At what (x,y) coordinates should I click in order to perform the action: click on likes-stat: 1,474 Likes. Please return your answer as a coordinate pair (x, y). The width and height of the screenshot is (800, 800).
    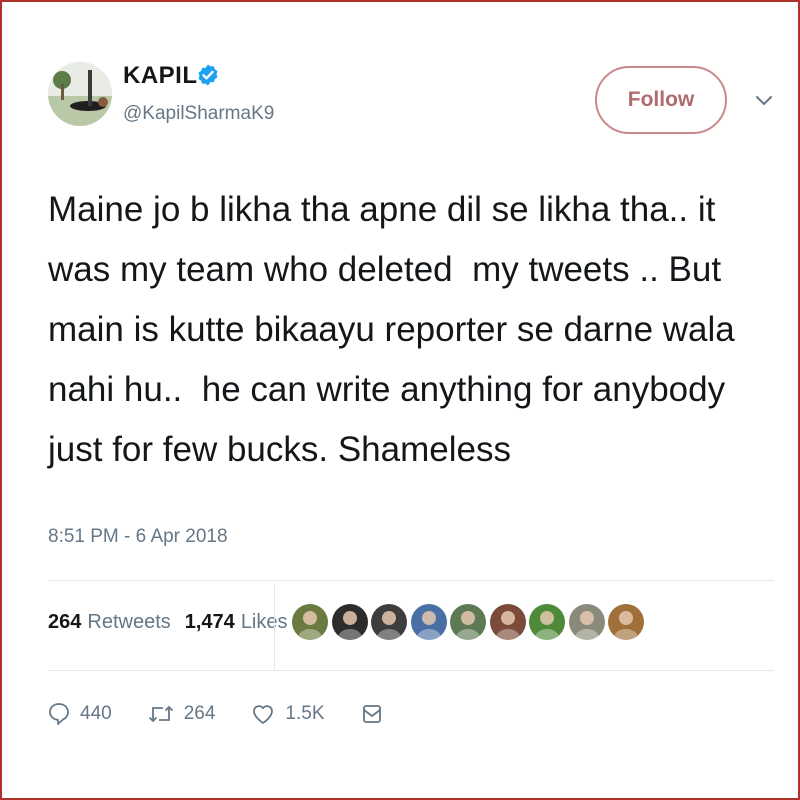
    Looking at the image, I should click on (236, 622).